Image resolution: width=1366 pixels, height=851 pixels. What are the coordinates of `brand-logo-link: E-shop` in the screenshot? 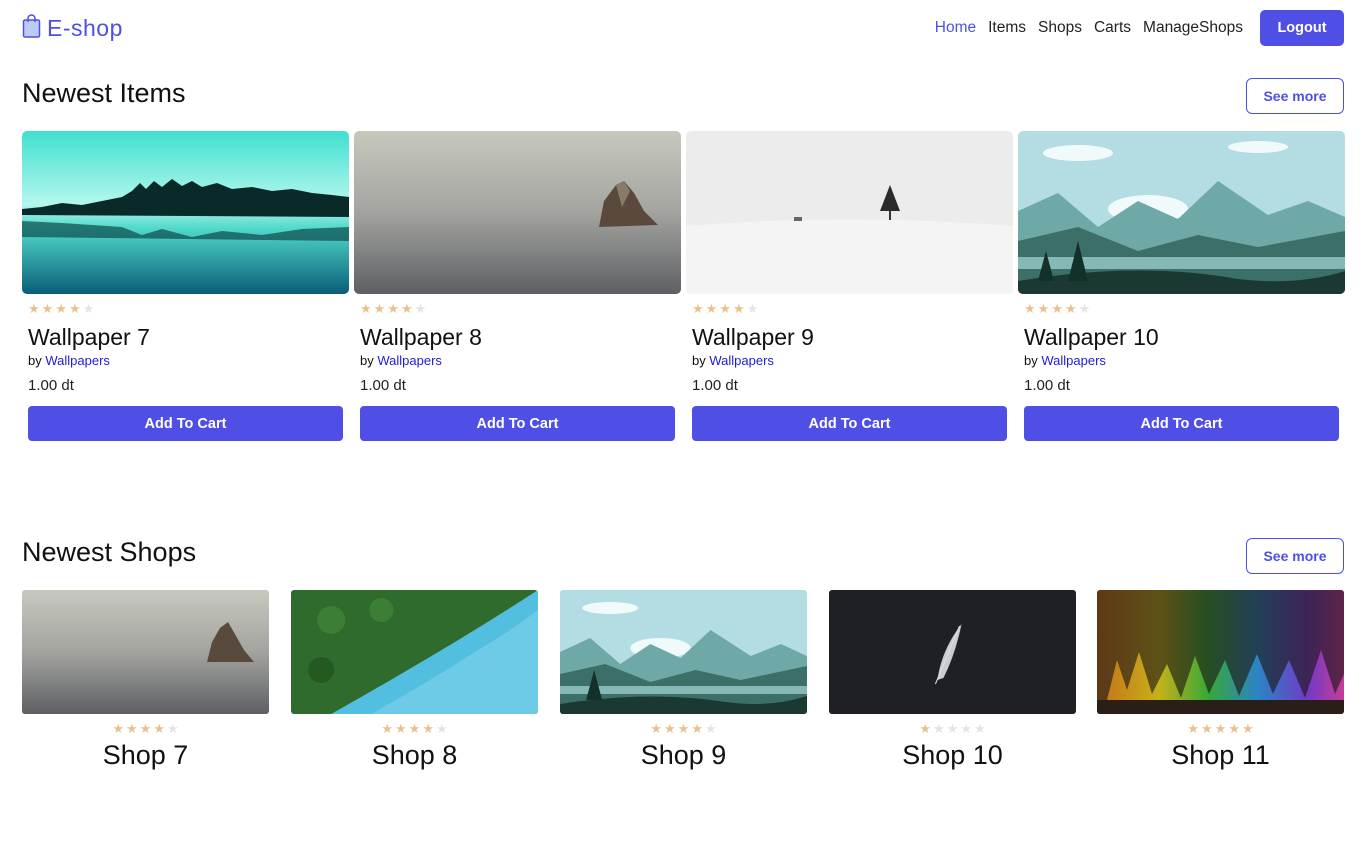 It's located at (72, 28).